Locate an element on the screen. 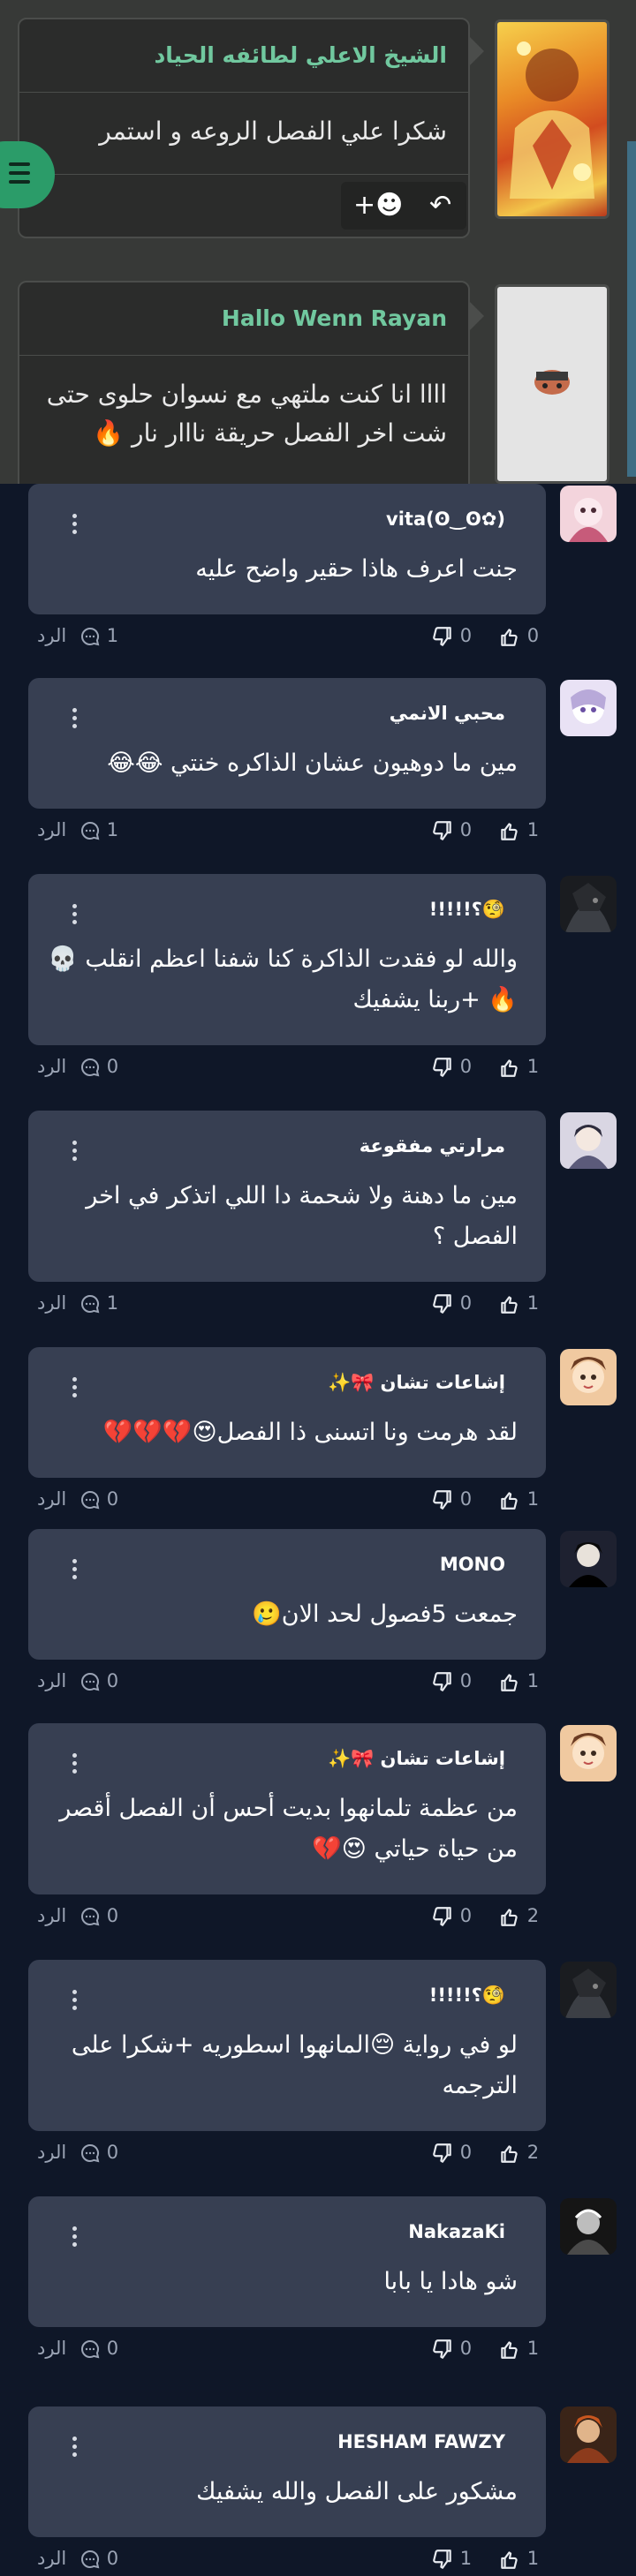  comment-author-name: MONO is located at coordinates (472, 1565).